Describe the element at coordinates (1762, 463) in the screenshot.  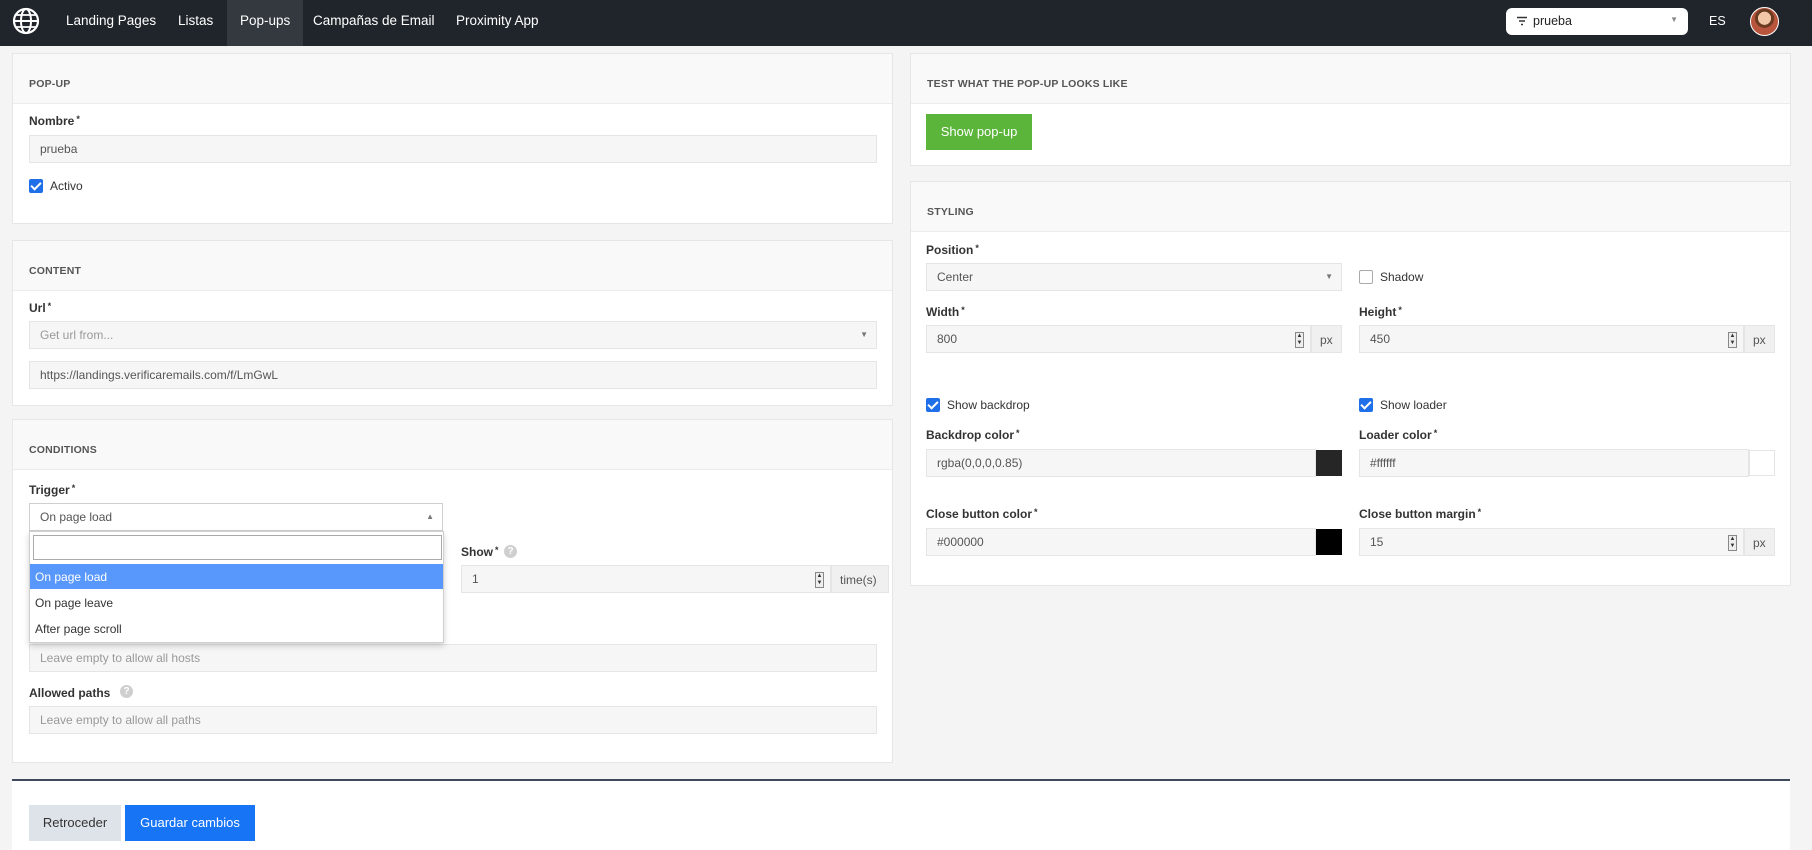
I see `loader-color-swatch` at that location.